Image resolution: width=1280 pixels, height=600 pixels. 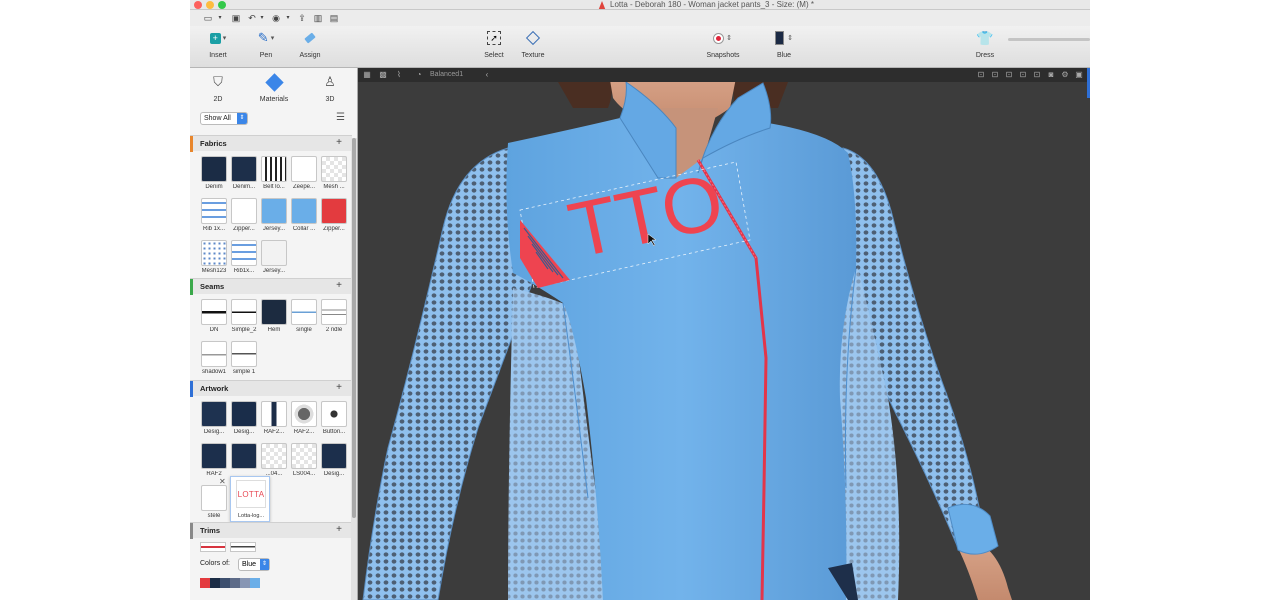 What do you see at coordinates (367, 75) in the screenshot?
I see `grid-icon: ▦` at bounding box center [367, 75].